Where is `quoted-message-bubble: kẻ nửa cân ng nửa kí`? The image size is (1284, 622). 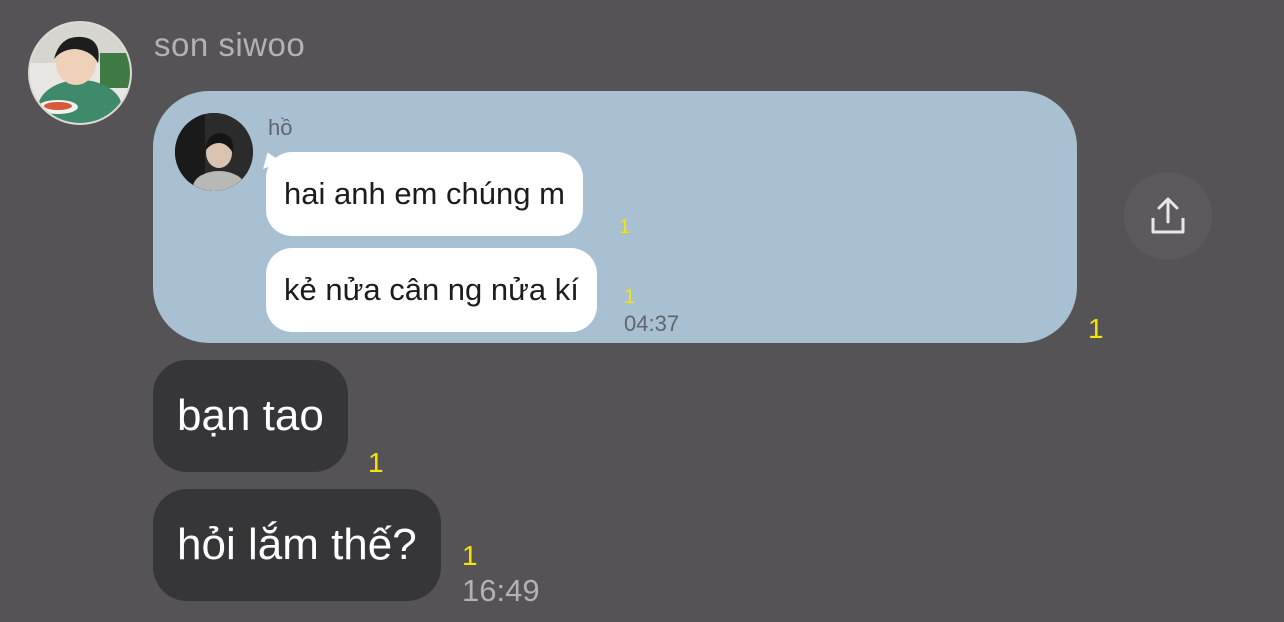
quoted-message-bubble: kẻ nửa cân ng nửa kí is located at coordinates (431, 290).